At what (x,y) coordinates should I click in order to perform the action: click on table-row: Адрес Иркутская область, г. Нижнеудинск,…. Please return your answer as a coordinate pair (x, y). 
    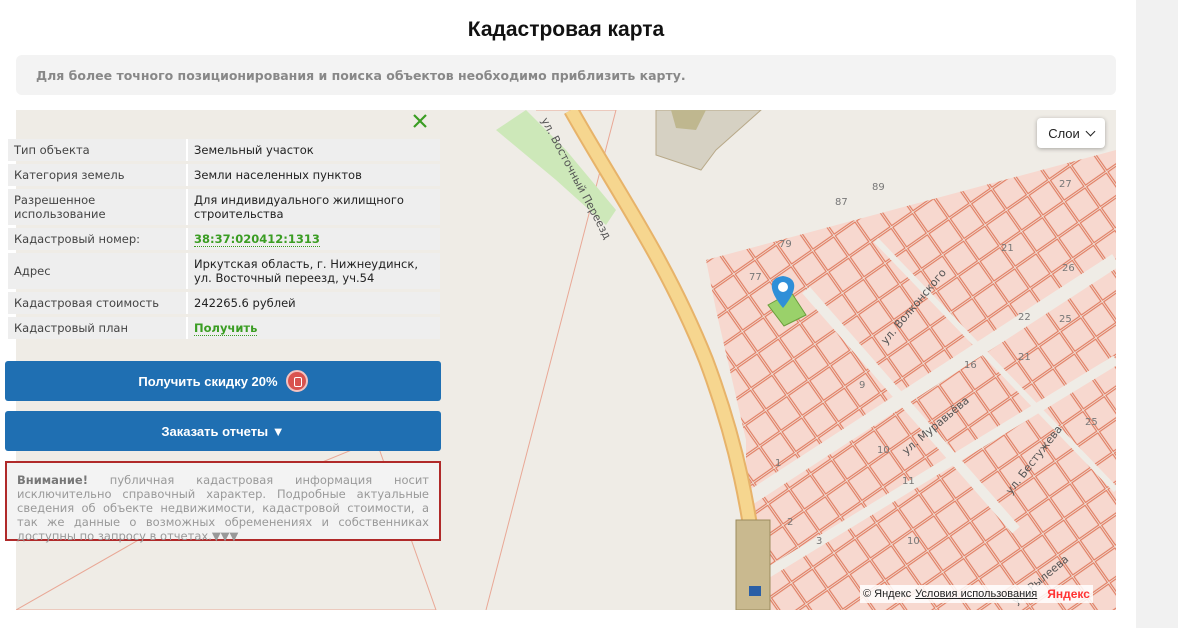
    Looking at the image, I should click on (224, 271).